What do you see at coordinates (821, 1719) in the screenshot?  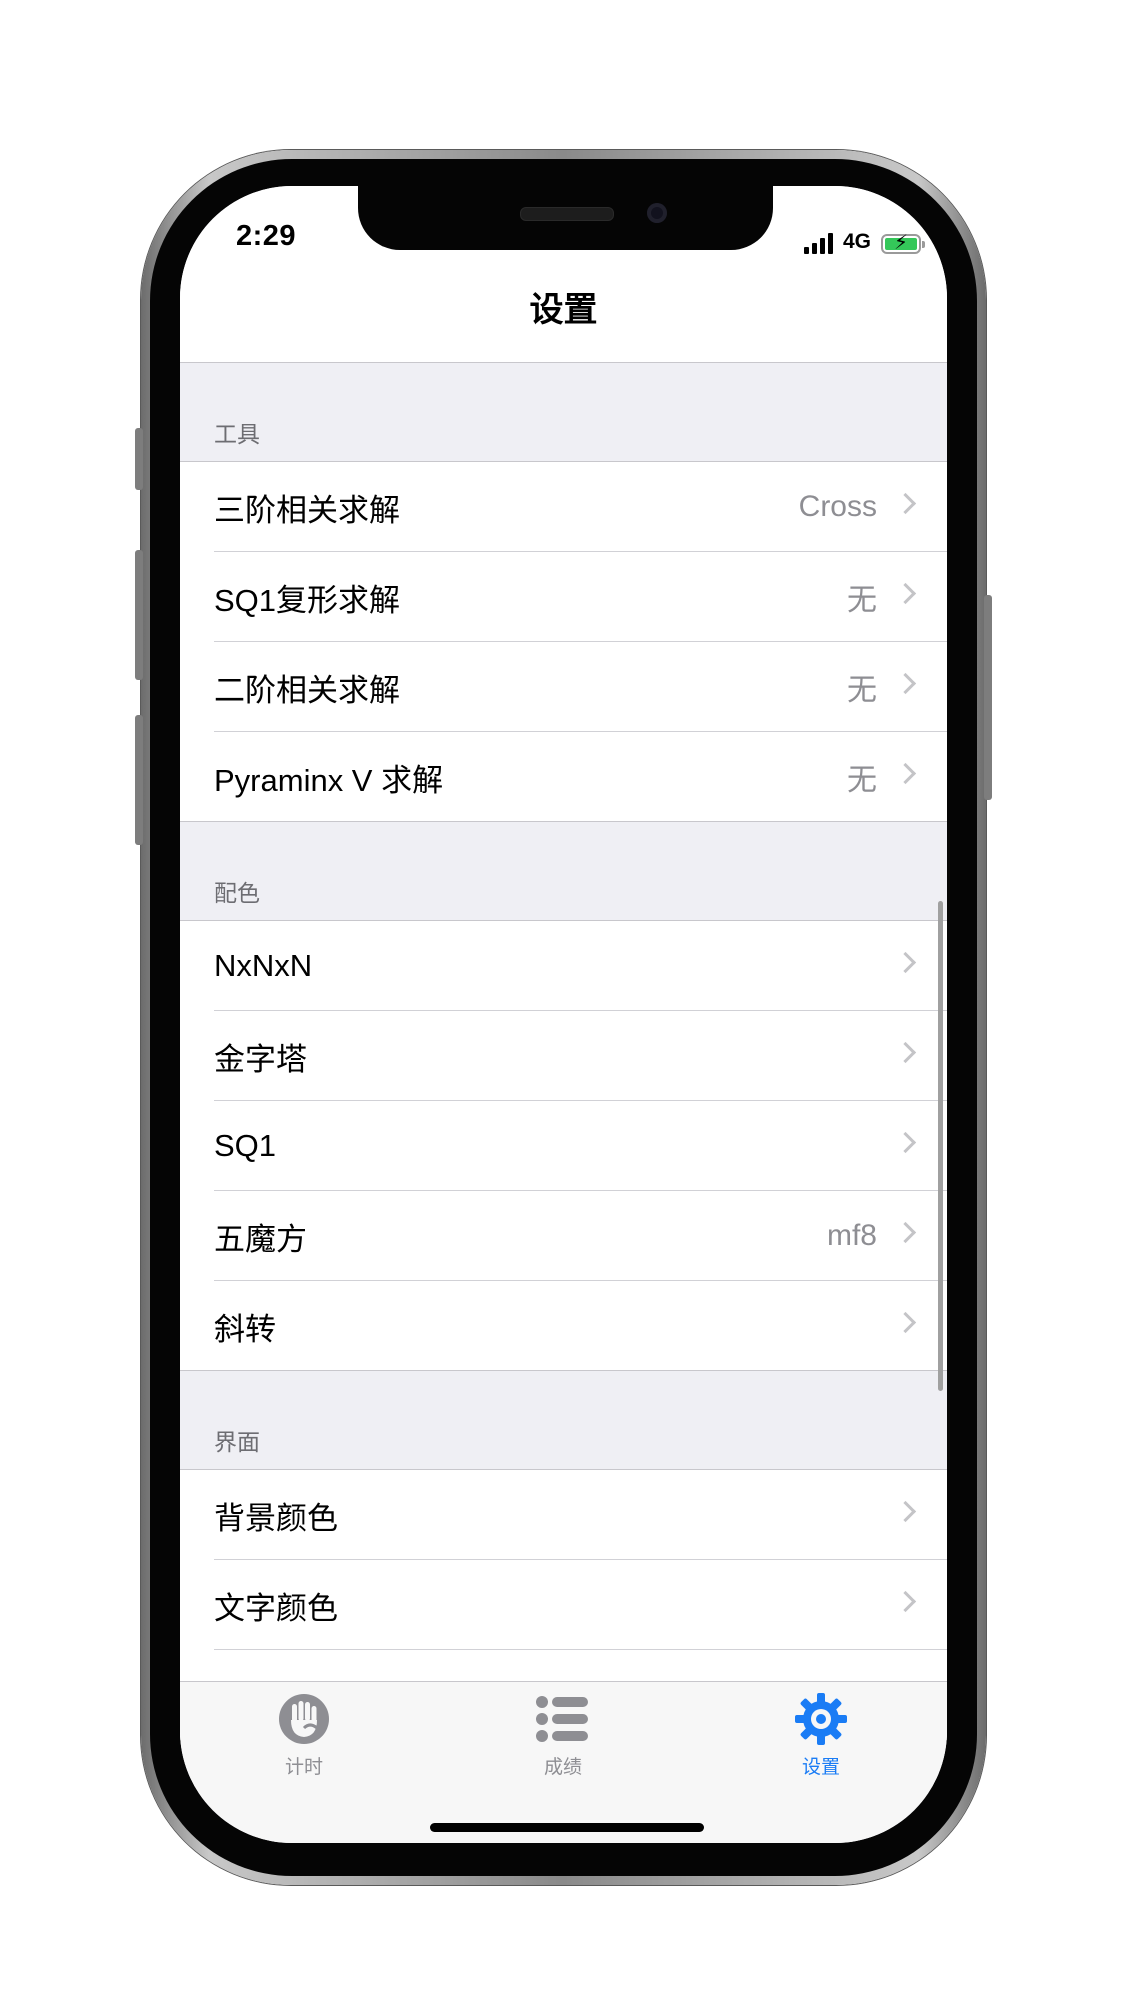 I see `gear-icon` at bounding box center [821, 1719].